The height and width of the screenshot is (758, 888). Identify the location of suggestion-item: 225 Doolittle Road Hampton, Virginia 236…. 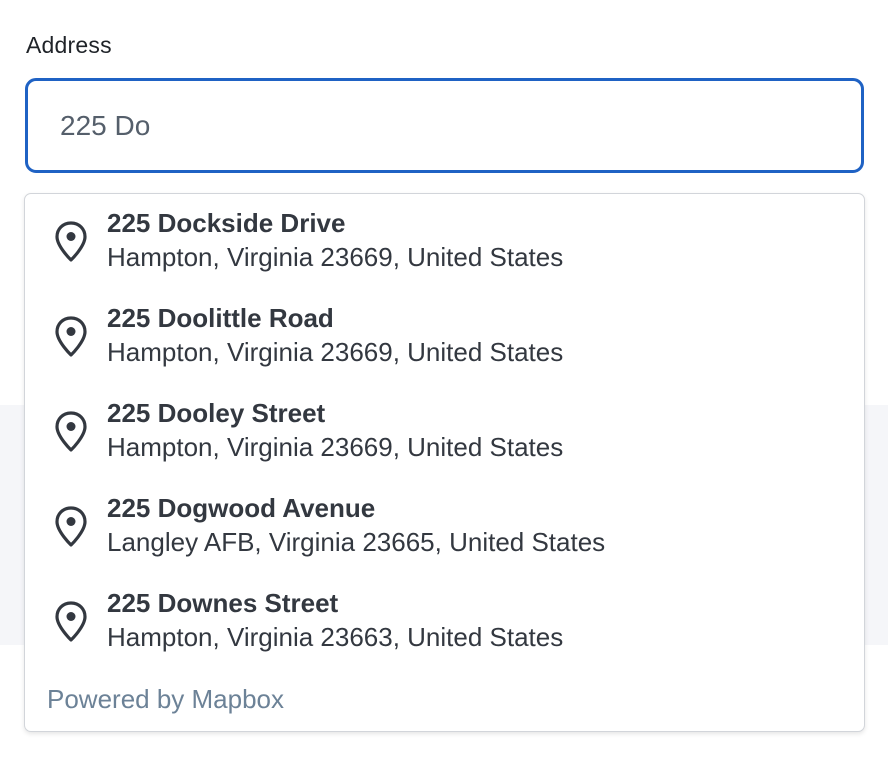
(444, 336).